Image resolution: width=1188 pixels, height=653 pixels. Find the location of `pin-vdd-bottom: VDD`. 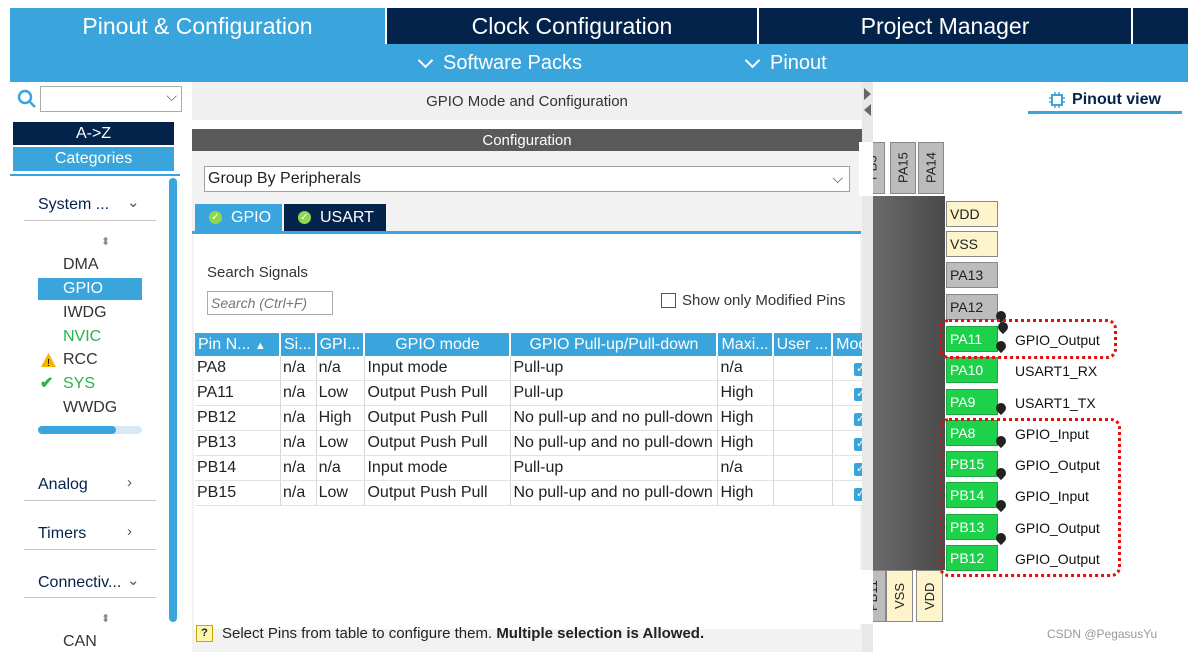

pin-vdd-bottom: VDD is located at coordinates (929, 596).